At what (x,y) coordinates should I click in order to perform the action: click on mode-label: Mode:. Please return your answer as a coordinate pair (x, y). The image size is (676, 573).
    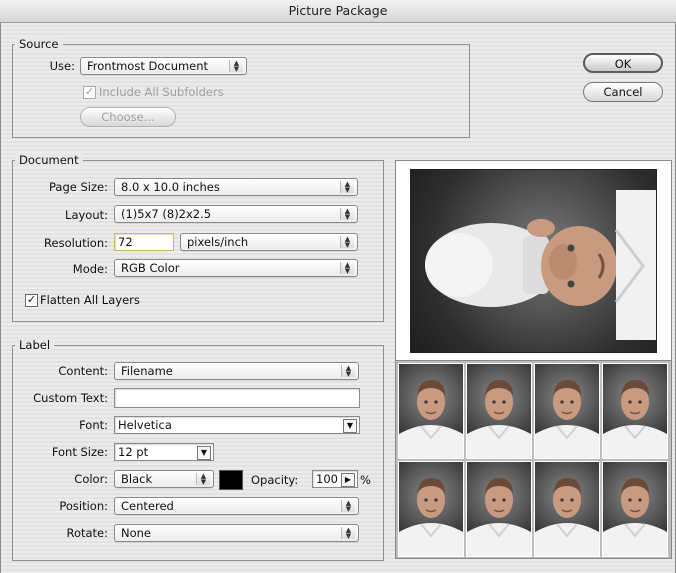
    Looking at the image, I should click on (90, 269).